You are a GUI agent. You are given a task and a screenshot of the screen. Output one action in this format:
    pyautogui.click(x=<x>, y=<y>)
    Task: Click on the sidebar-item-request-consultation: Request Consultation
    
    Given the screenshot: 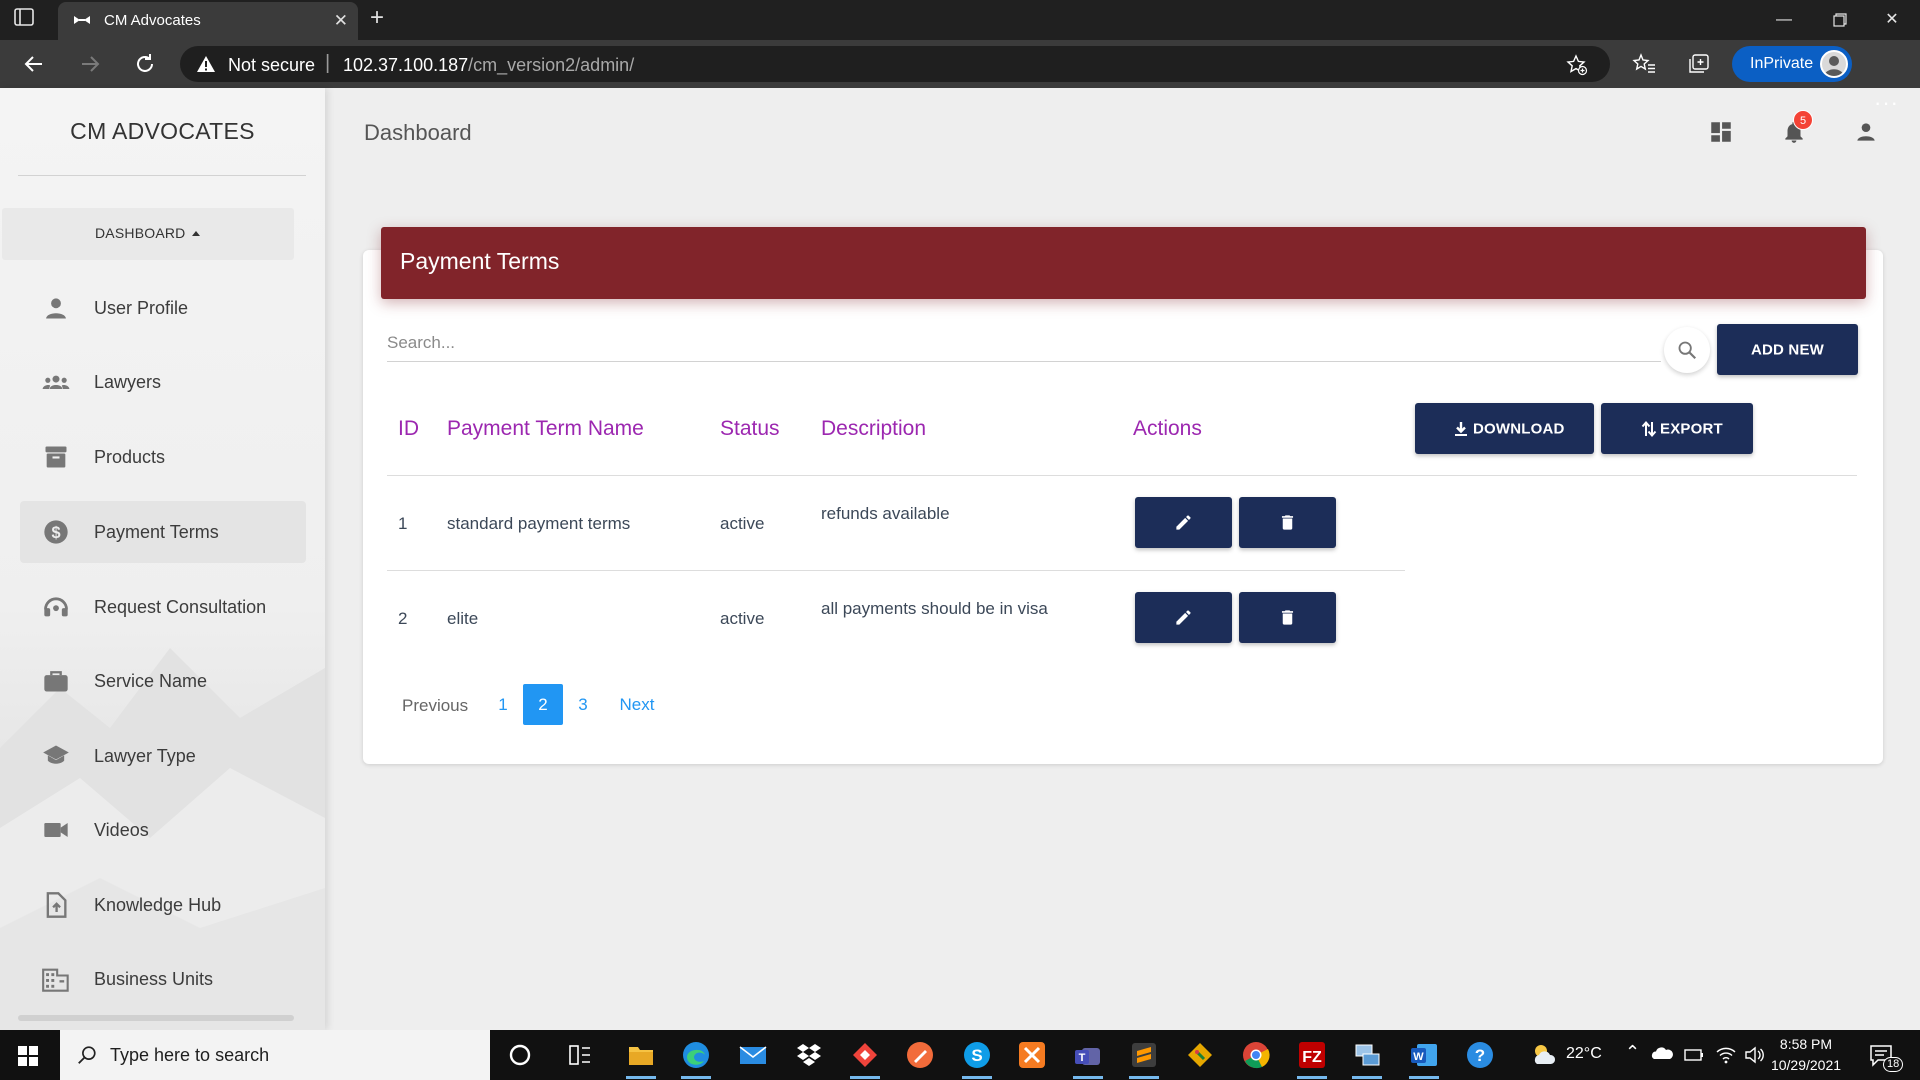 What is the action you would take?
    pyautogui.click(x=163, y=607)
    